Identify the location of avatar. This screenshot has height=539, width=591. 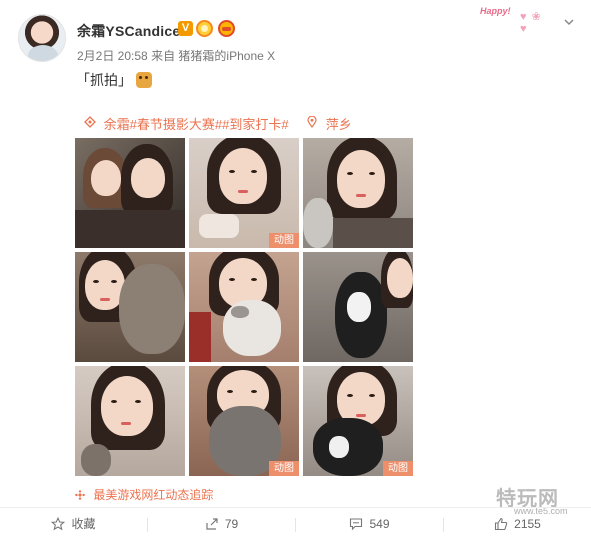
(42, 38).